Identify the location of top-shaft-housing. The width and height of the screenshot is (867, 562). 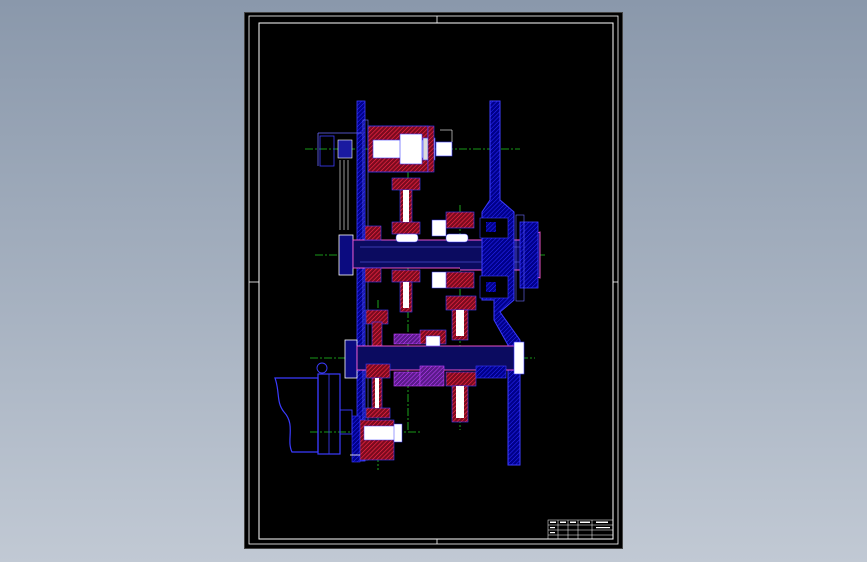
(385, 177).